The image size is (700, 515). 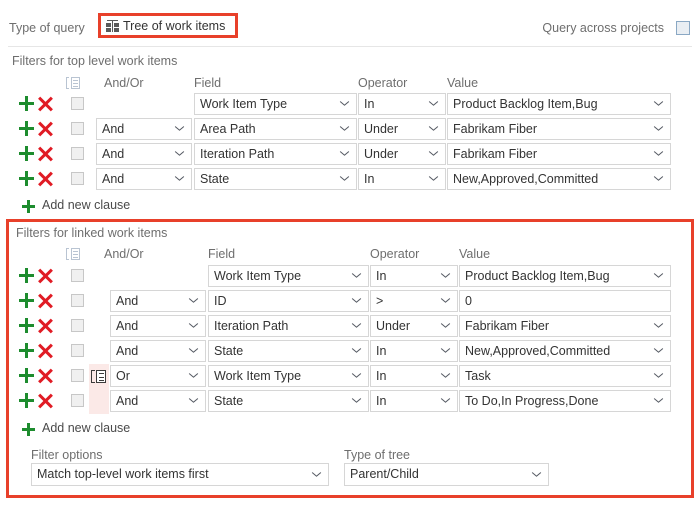 I want to click on field-select: Area Path, so click(x=275, y=129).